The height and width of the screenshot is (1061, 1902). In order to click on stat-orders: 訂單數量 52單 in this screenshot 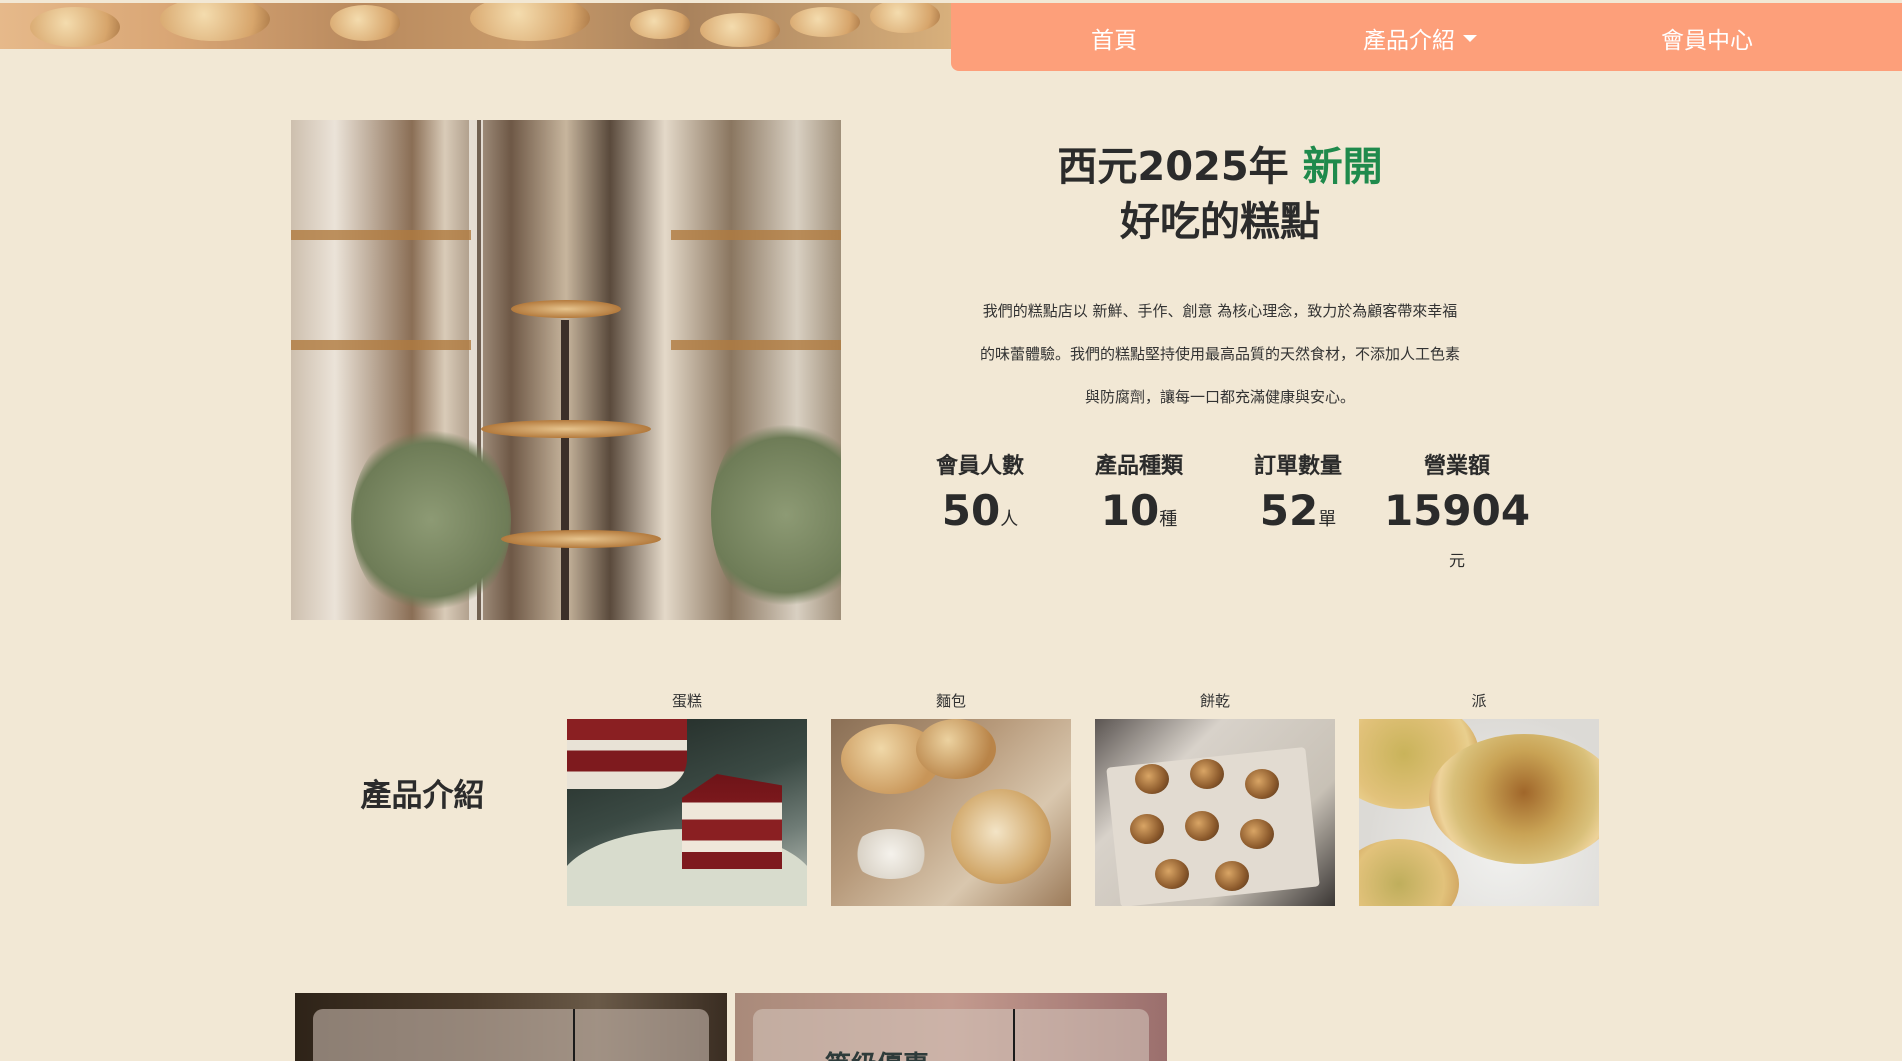, I will do `click(1298, 491)`.